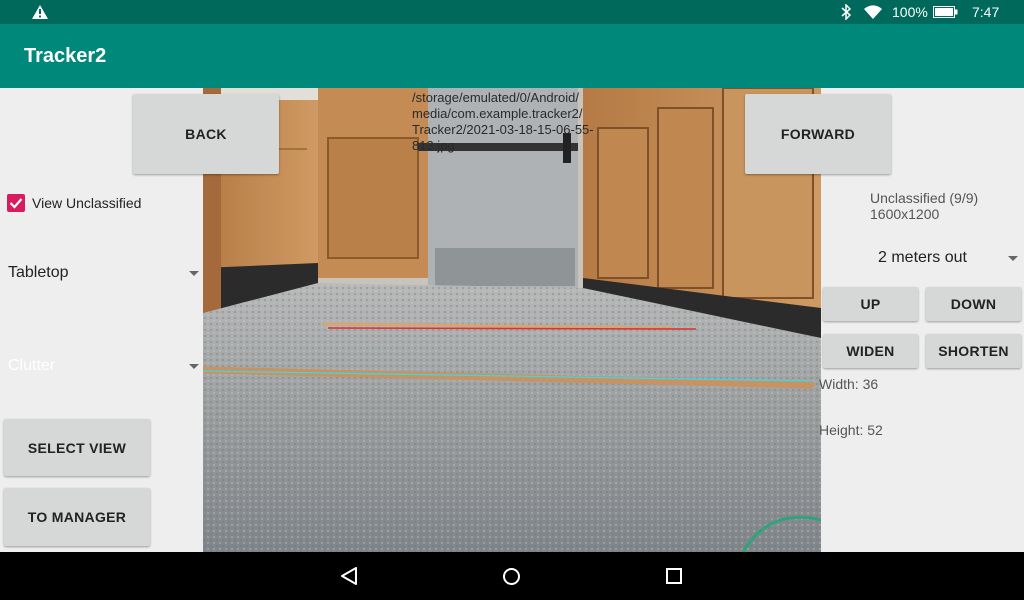  Describe the element at coordinates (818, 134) in the screenshot. I see `forward-button: FORWARD` at that location.